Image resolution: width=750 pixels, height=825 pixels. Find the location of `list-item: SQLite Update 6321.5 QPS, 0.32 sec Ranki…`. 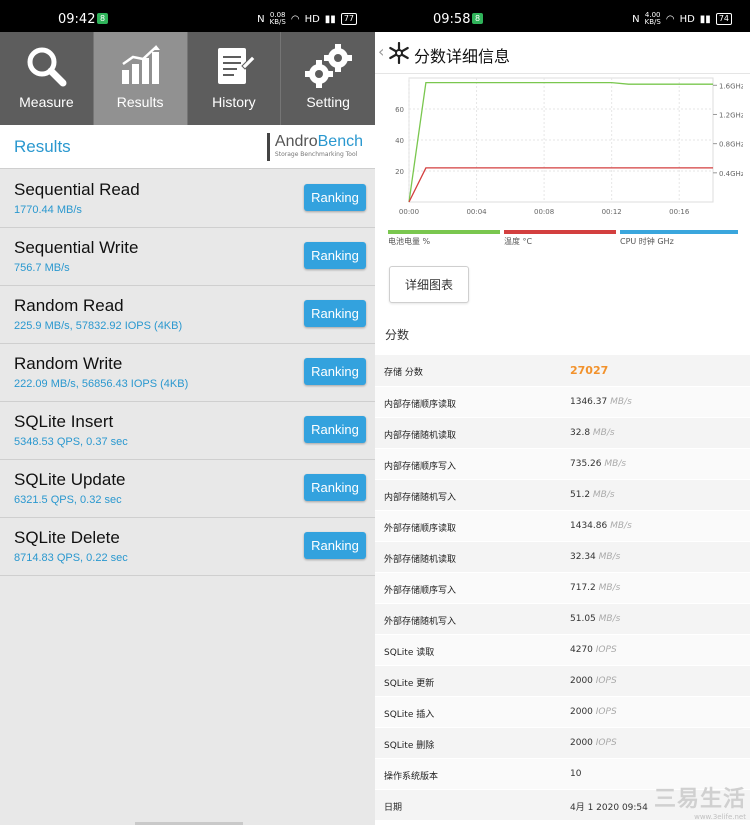

list-item: SQLite Update 6321.5 QPS, 0.32 sec Ranki… is located at coordinates (187, 489).